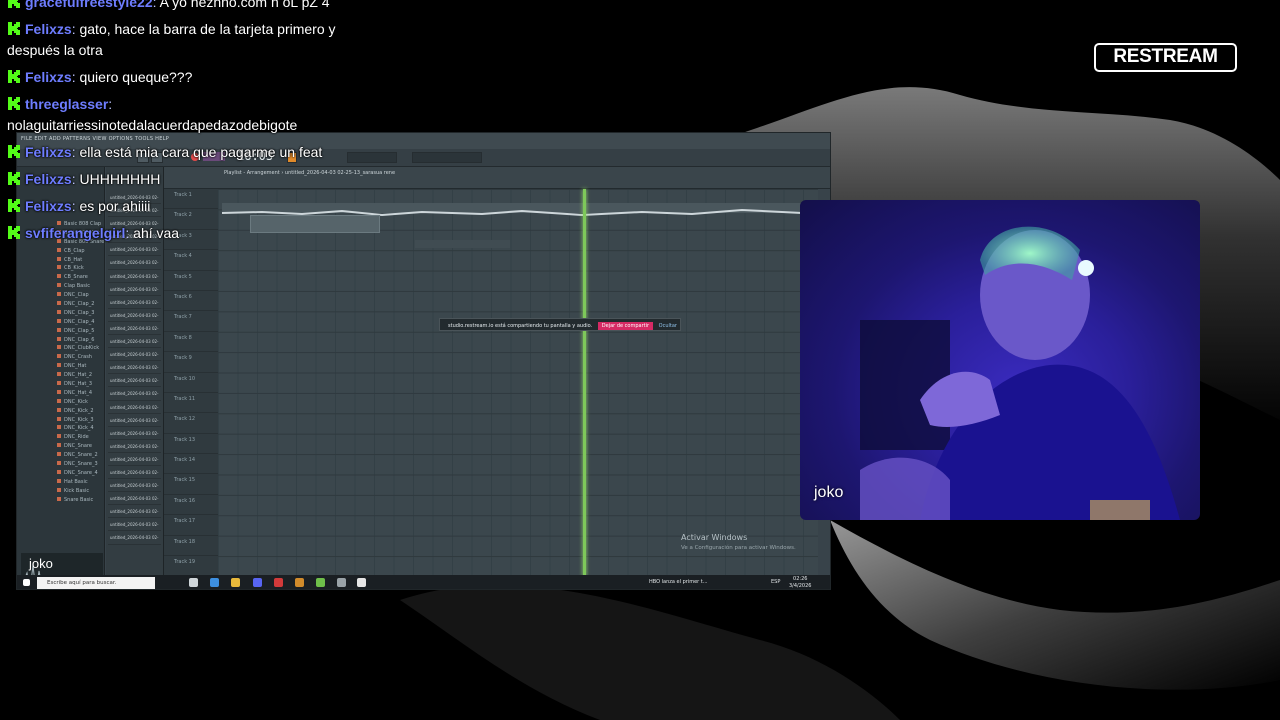 This screenshot has height=720, width=1280. Describe the element at coordinates (191, 403) in the screenshot. I see `track-label: Track 11` at that location.